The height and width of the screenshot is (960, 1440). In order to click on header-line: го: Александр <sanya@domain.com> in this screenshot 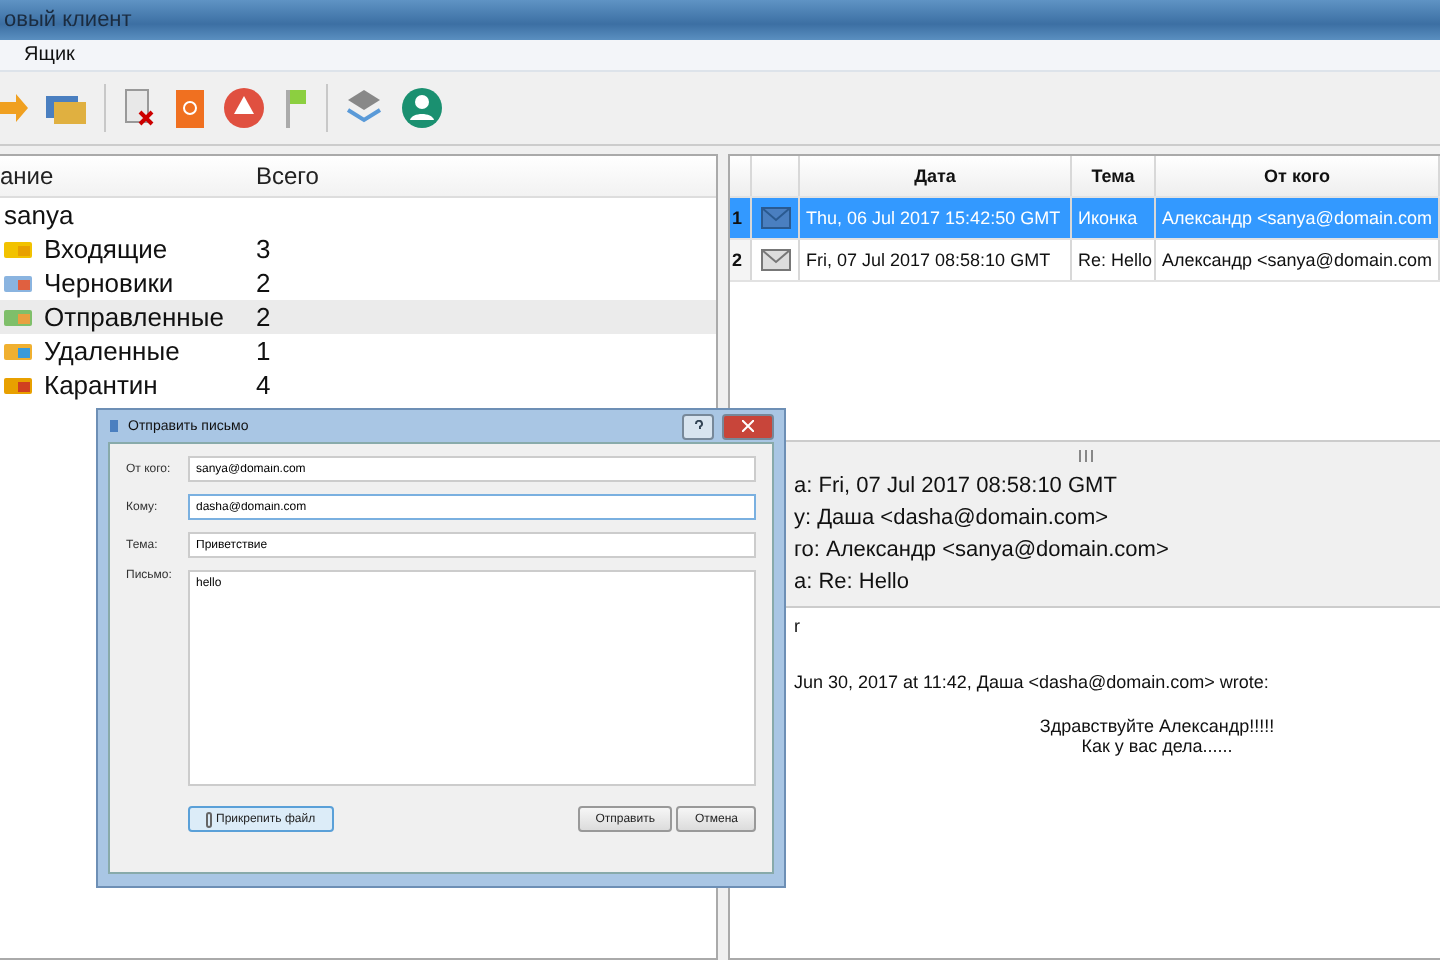, I will do `click(982, 550)`.